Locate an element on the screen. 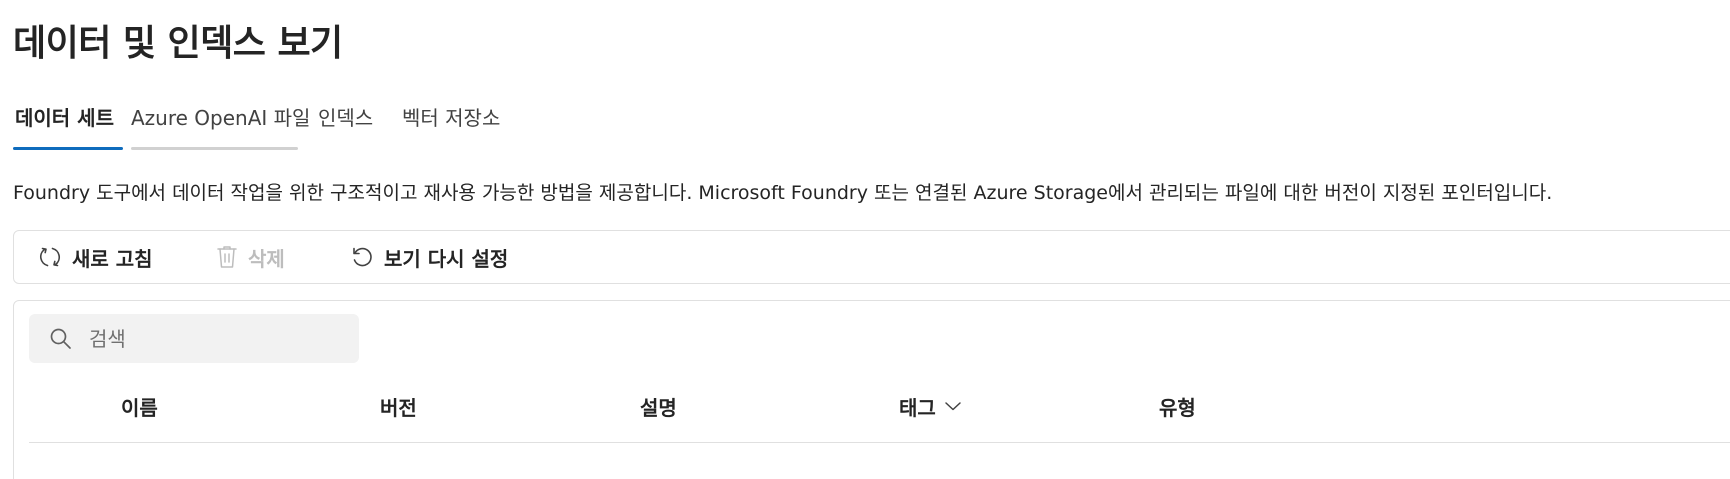 Image resolution: width=1730 pixels, height=479 pixels. refresh-button: 새로 고침 is located at coordinates (95, 257).